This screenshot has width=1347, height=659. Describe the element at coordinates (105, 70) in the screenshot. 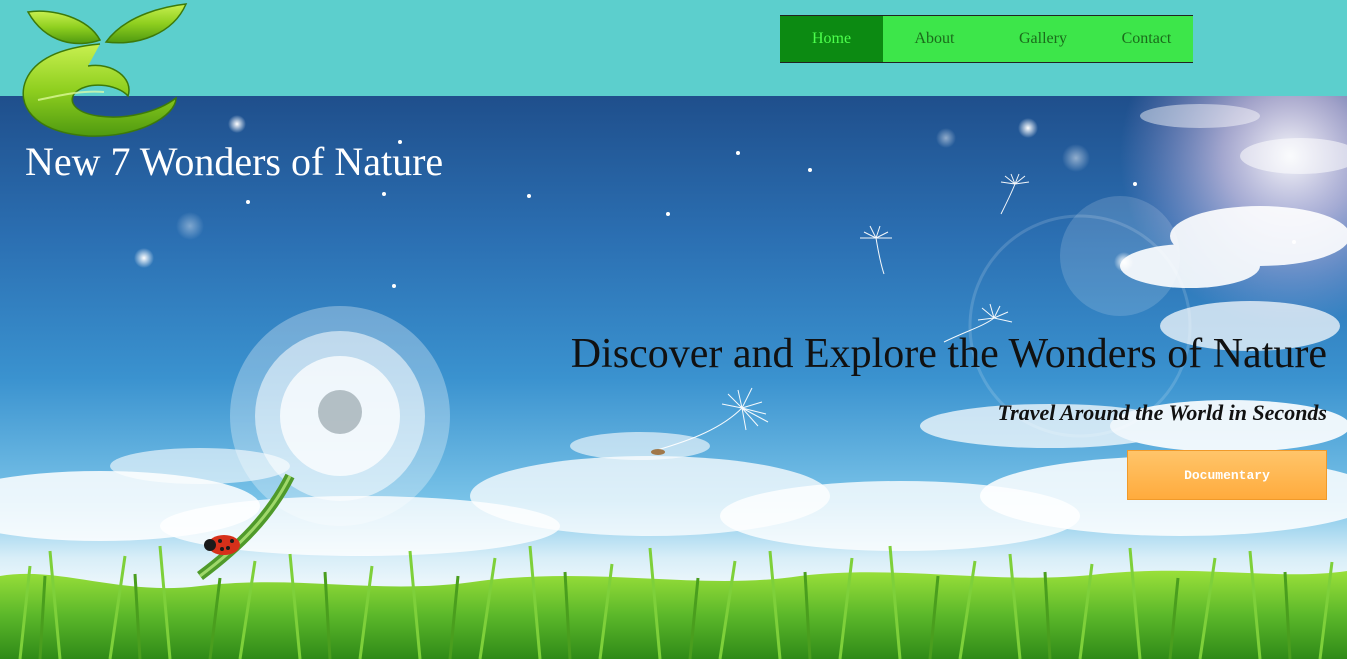

I see `green-leaf-sprout-logo-icon` at that location.